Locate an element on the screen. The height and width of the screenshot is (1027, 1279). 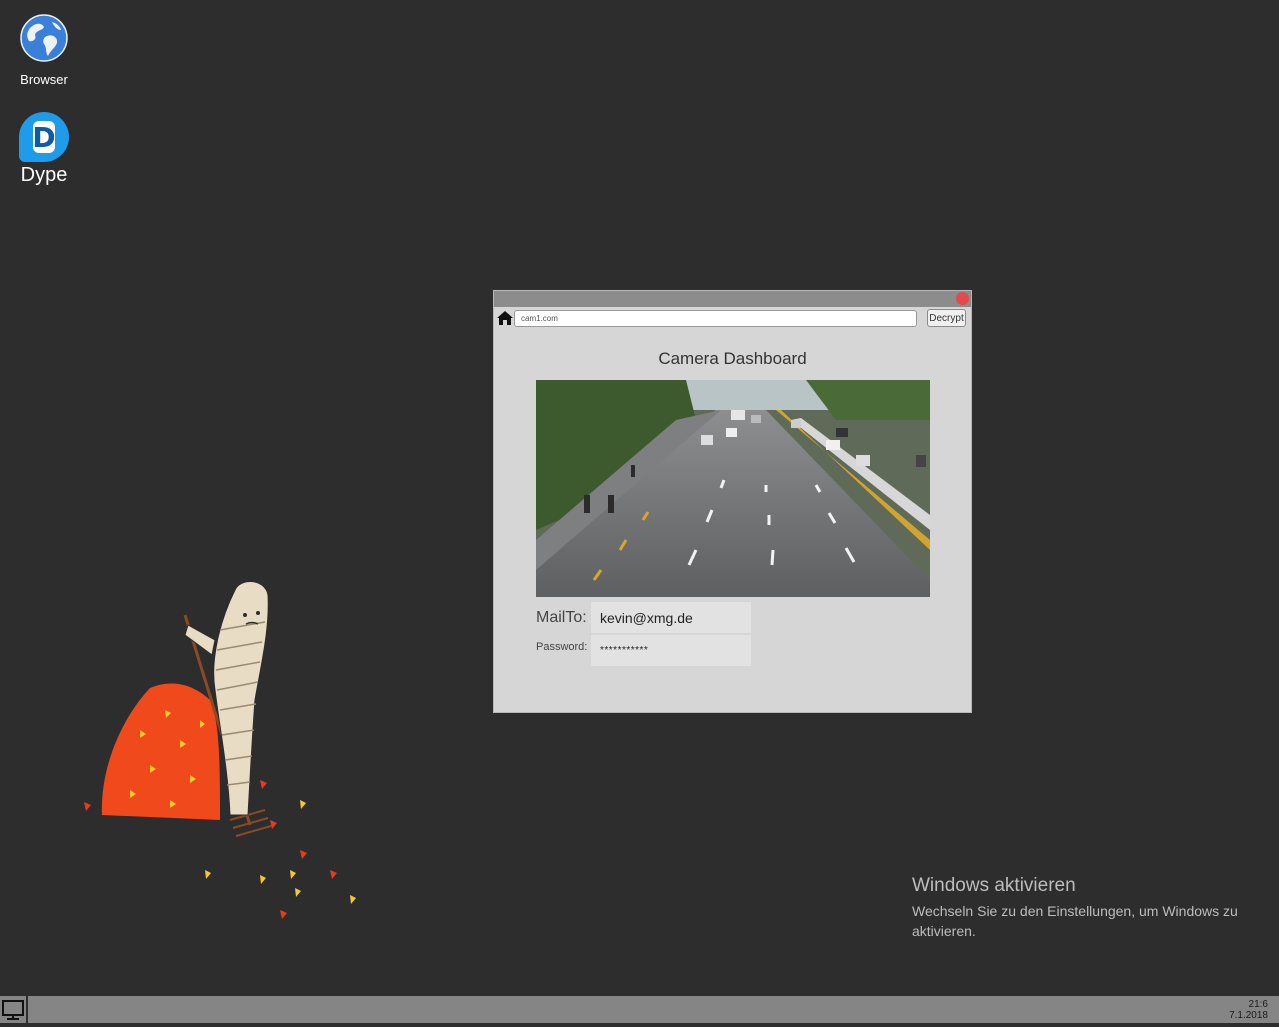
taskbar: 21:6 7.1.2018 is located at coordinates (639, 1009).